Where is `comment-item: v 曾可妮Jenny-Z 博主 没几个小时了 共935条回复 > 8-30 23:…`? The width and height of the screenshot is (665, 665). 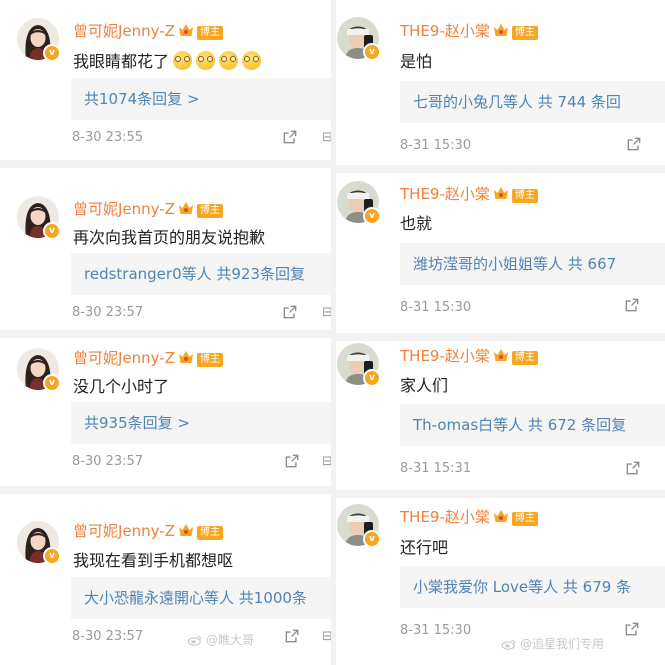
comment-item: v 曾可妮Jenny-Z 博主 没几个小时了 共935条回复 > 8-30 23:… is located at coordinates (165, 412).